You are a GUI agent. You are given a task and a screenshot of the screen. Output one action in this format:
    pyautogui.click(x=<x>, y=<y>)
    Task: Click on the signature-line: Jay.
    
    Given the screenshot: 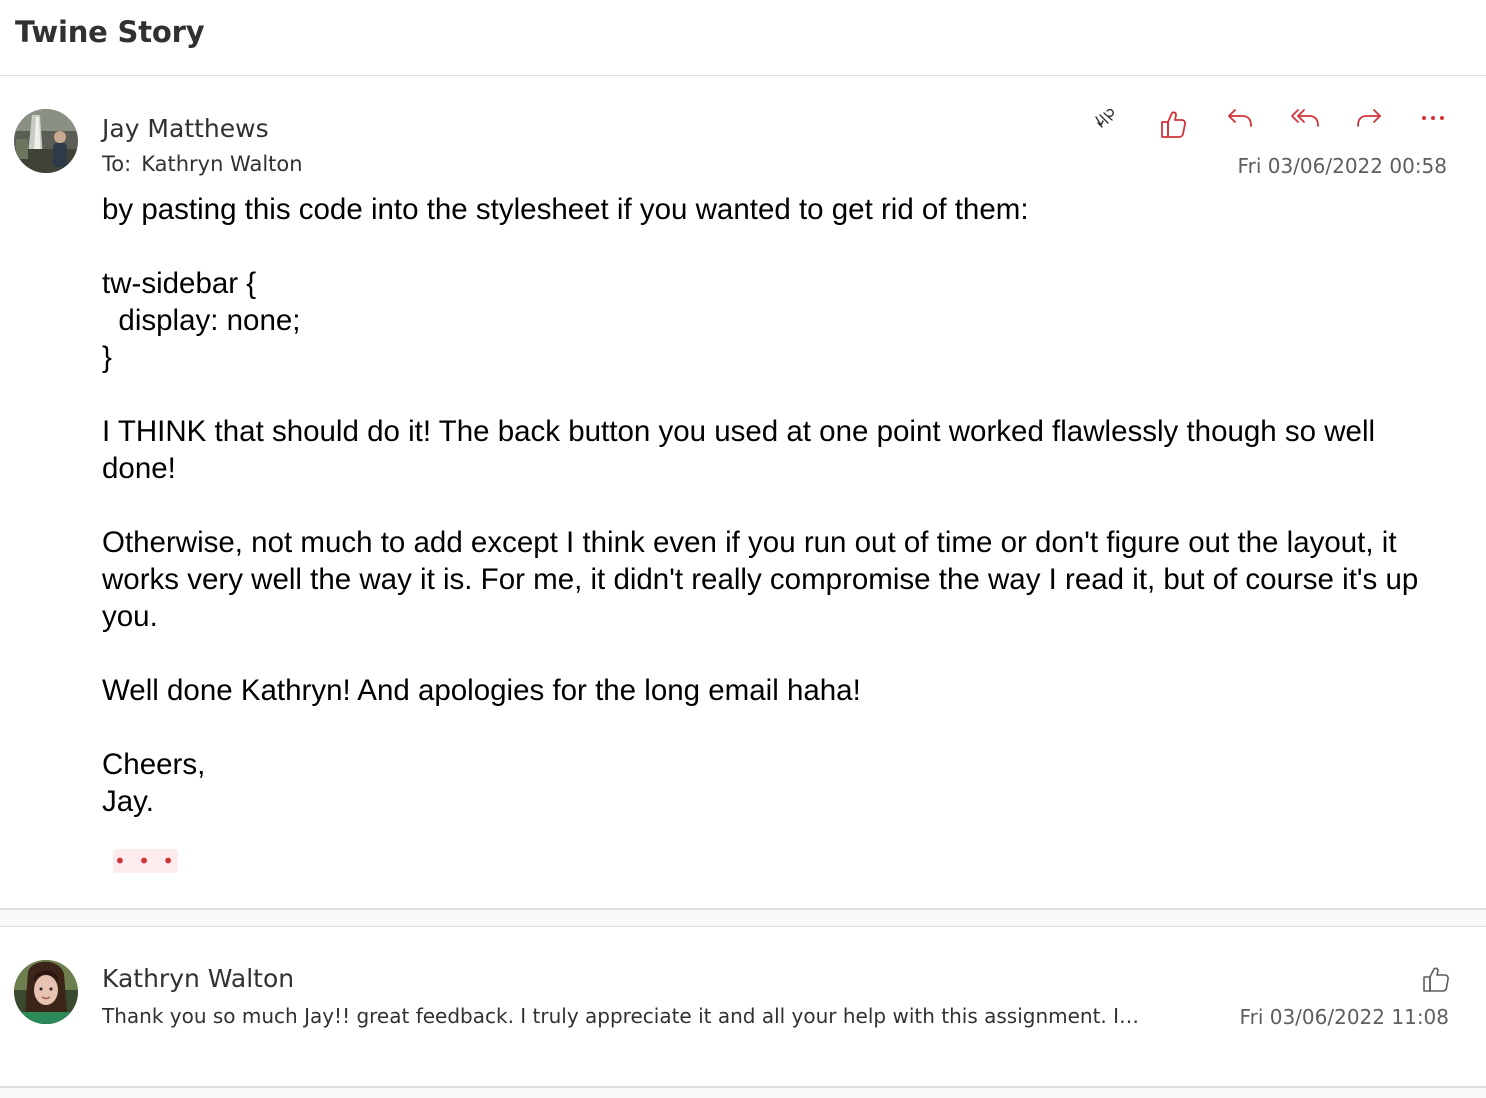 What is the action you would take?
    pyautogui.click(x=128, y=801)
    